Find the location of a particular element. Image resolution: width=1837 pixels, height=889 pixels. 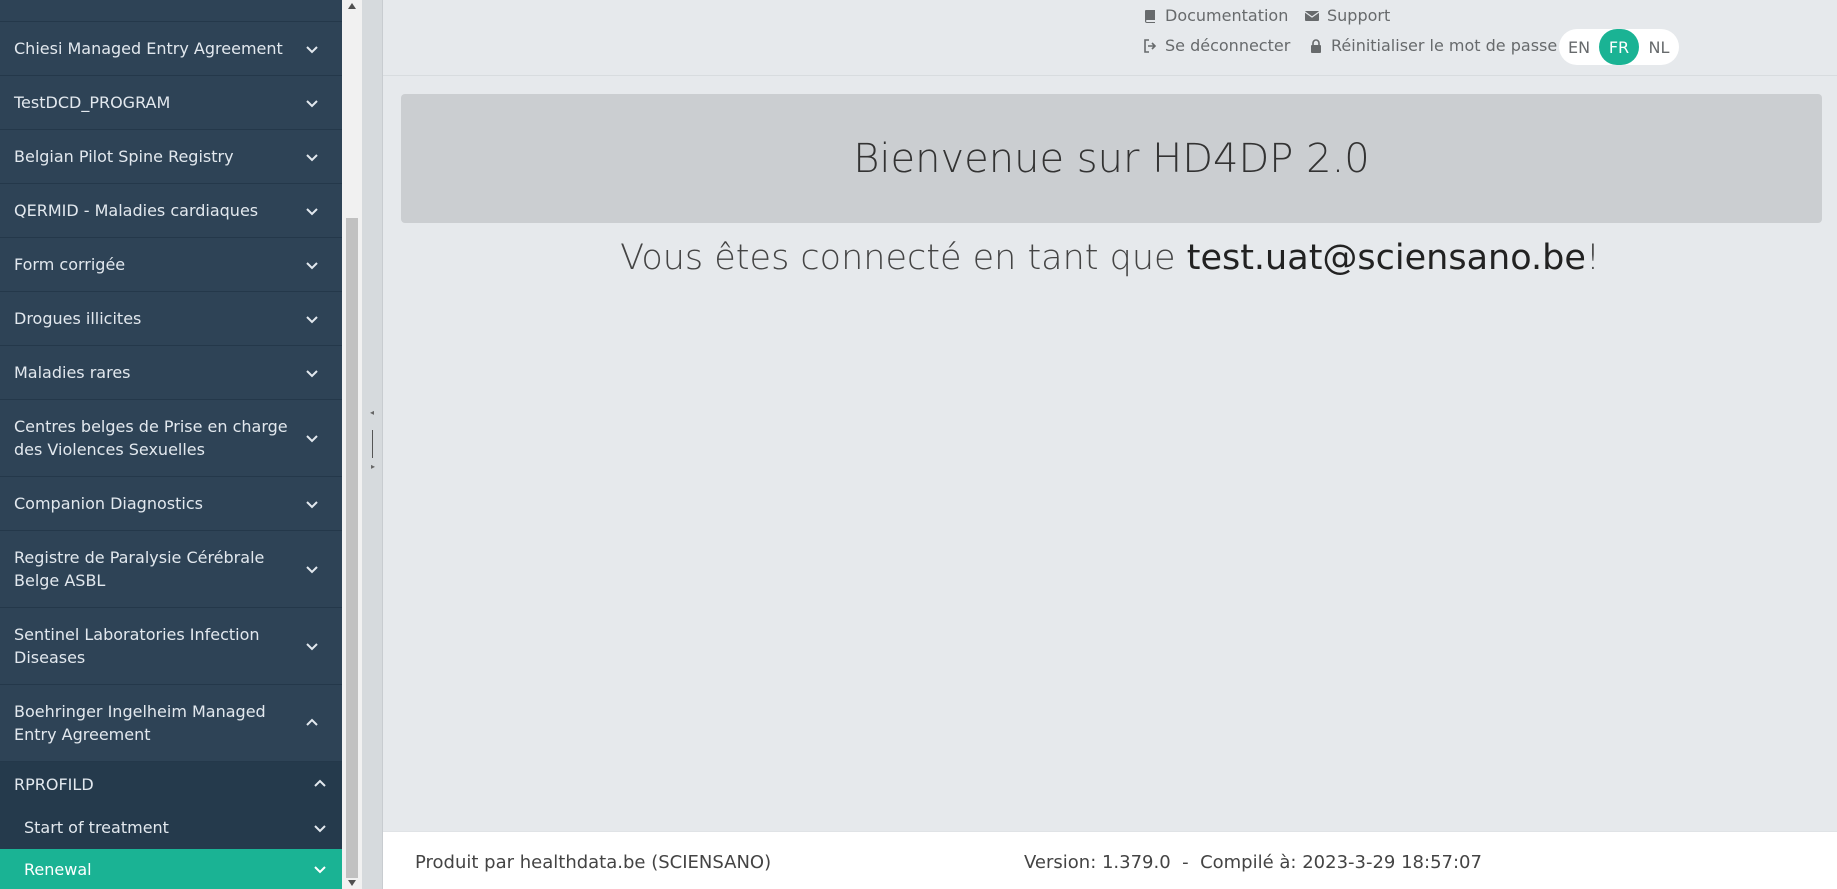

sidebar-item-belgian-spine: Belgian Pilot Spine Registry is located at coordinates (171, 157).